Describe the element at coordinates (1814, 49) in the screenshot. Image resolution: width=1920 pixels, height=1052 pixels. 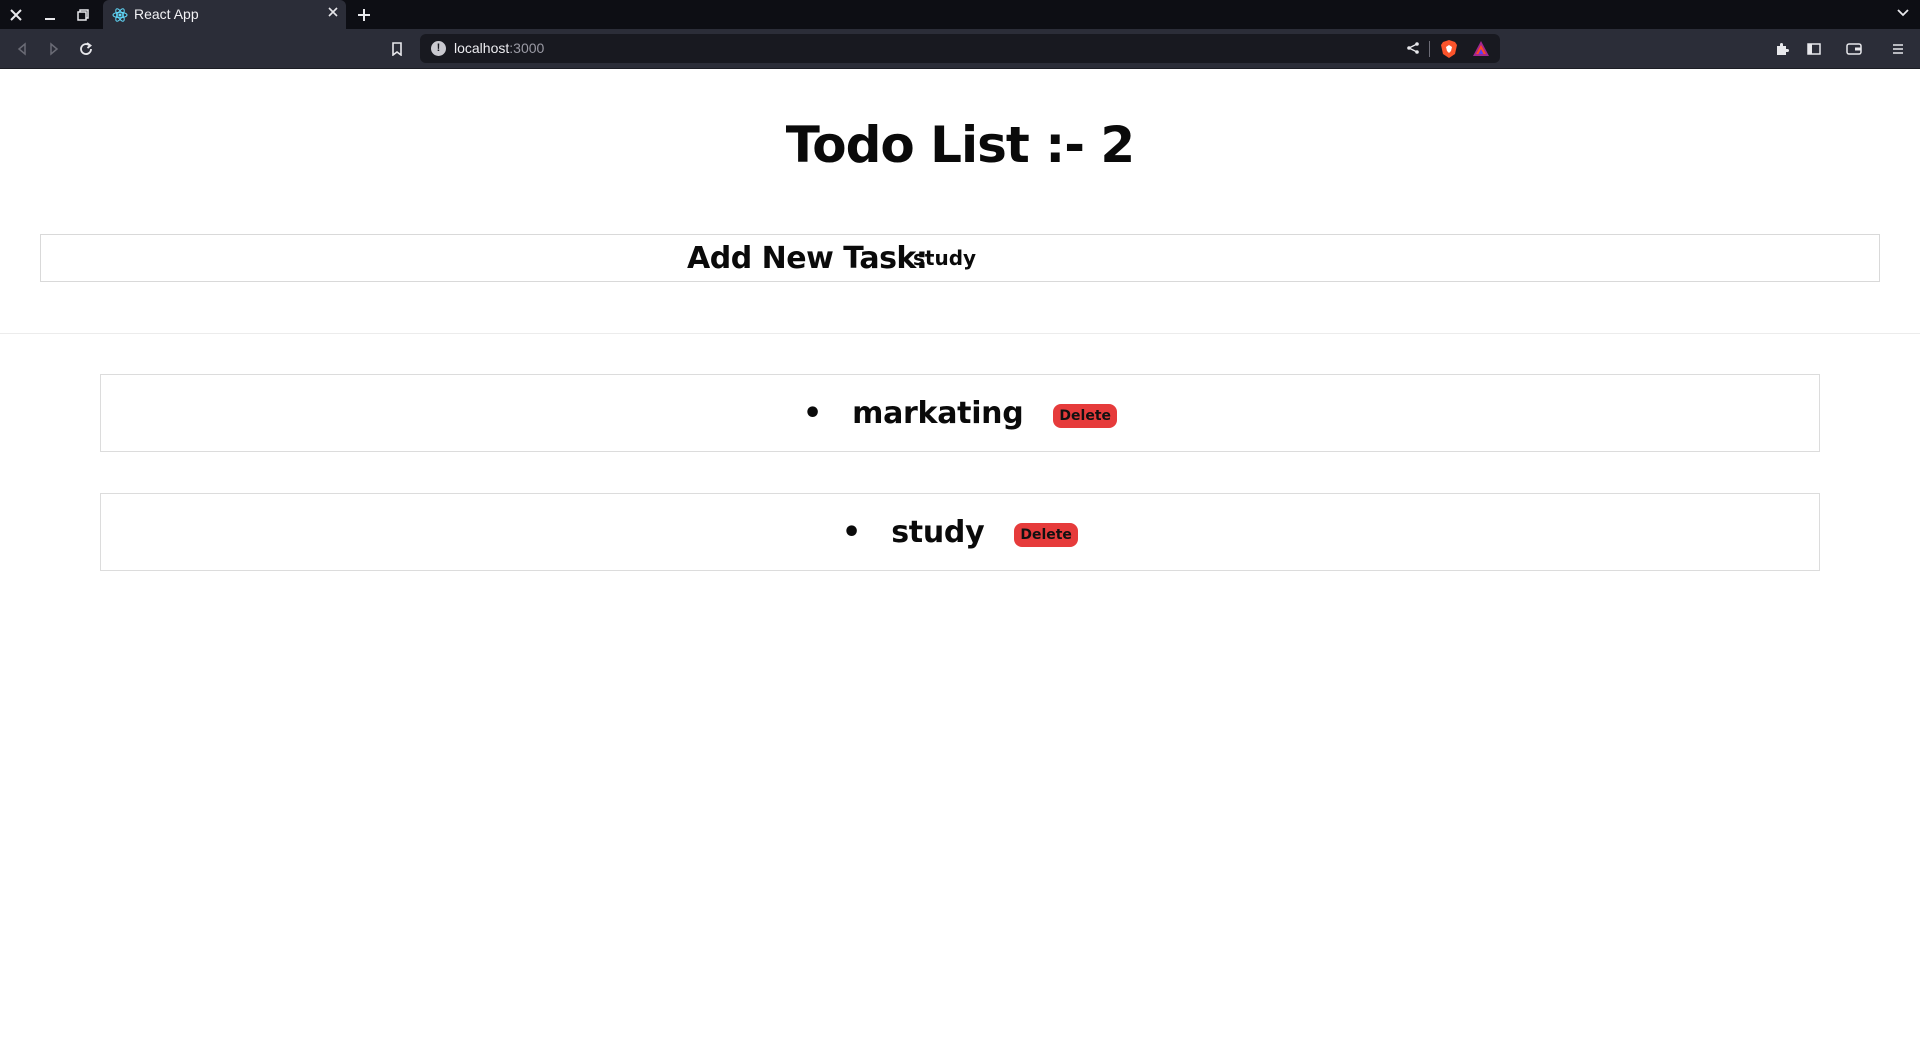
I see `sidebar-icon` at that location.